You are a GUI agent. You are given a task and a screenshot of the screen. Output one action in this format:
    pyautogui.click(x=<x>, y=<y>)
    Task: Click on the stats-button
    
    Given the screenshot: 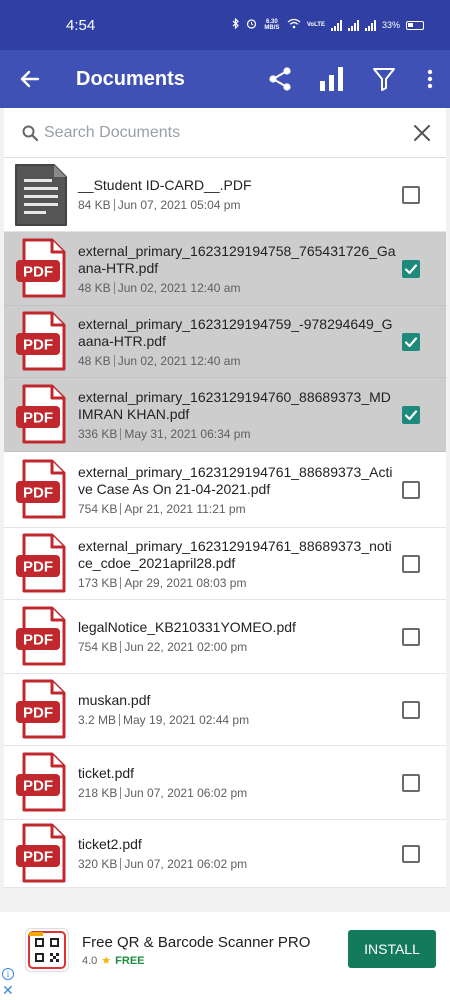 What is the action you would take?
    pyautogui.click(x=332, y=79)
    